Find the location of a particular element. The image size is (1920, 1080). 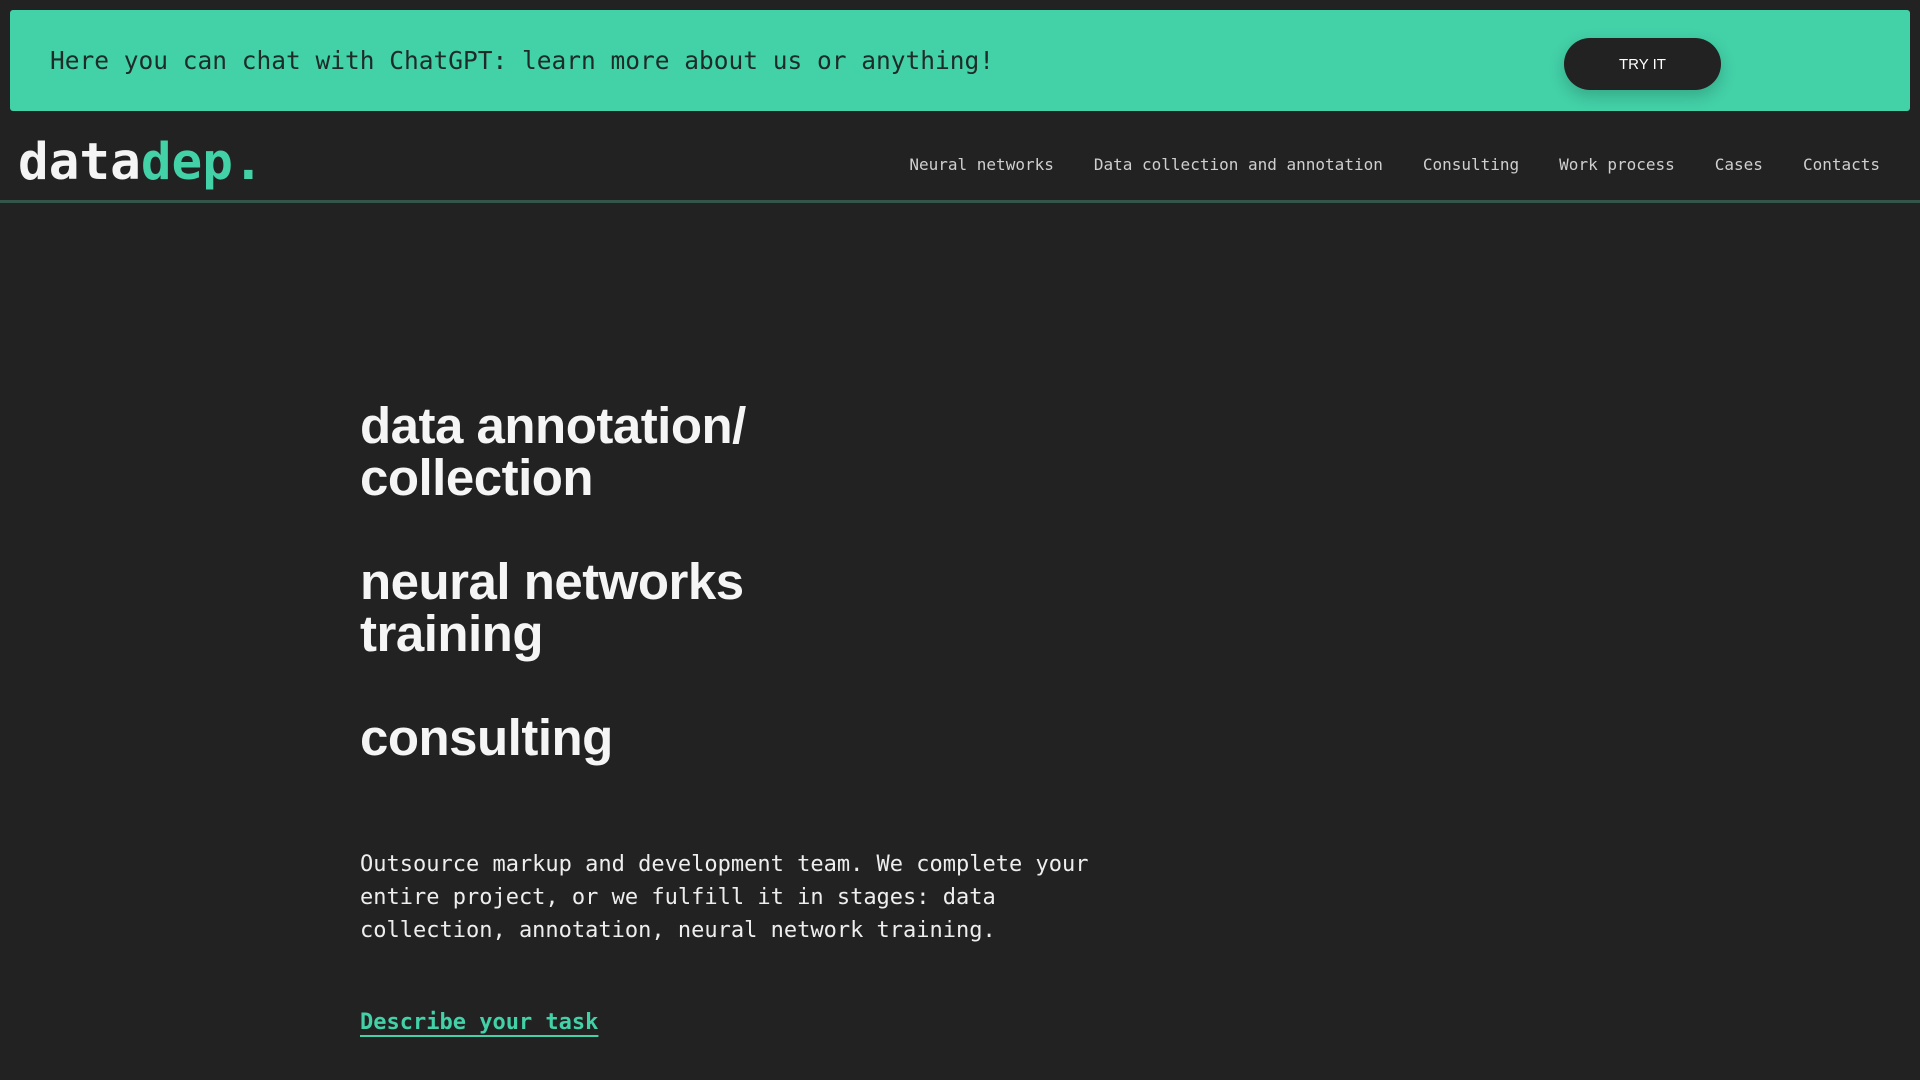

nav-cases: Cases is located at coordinates (1739, 165).